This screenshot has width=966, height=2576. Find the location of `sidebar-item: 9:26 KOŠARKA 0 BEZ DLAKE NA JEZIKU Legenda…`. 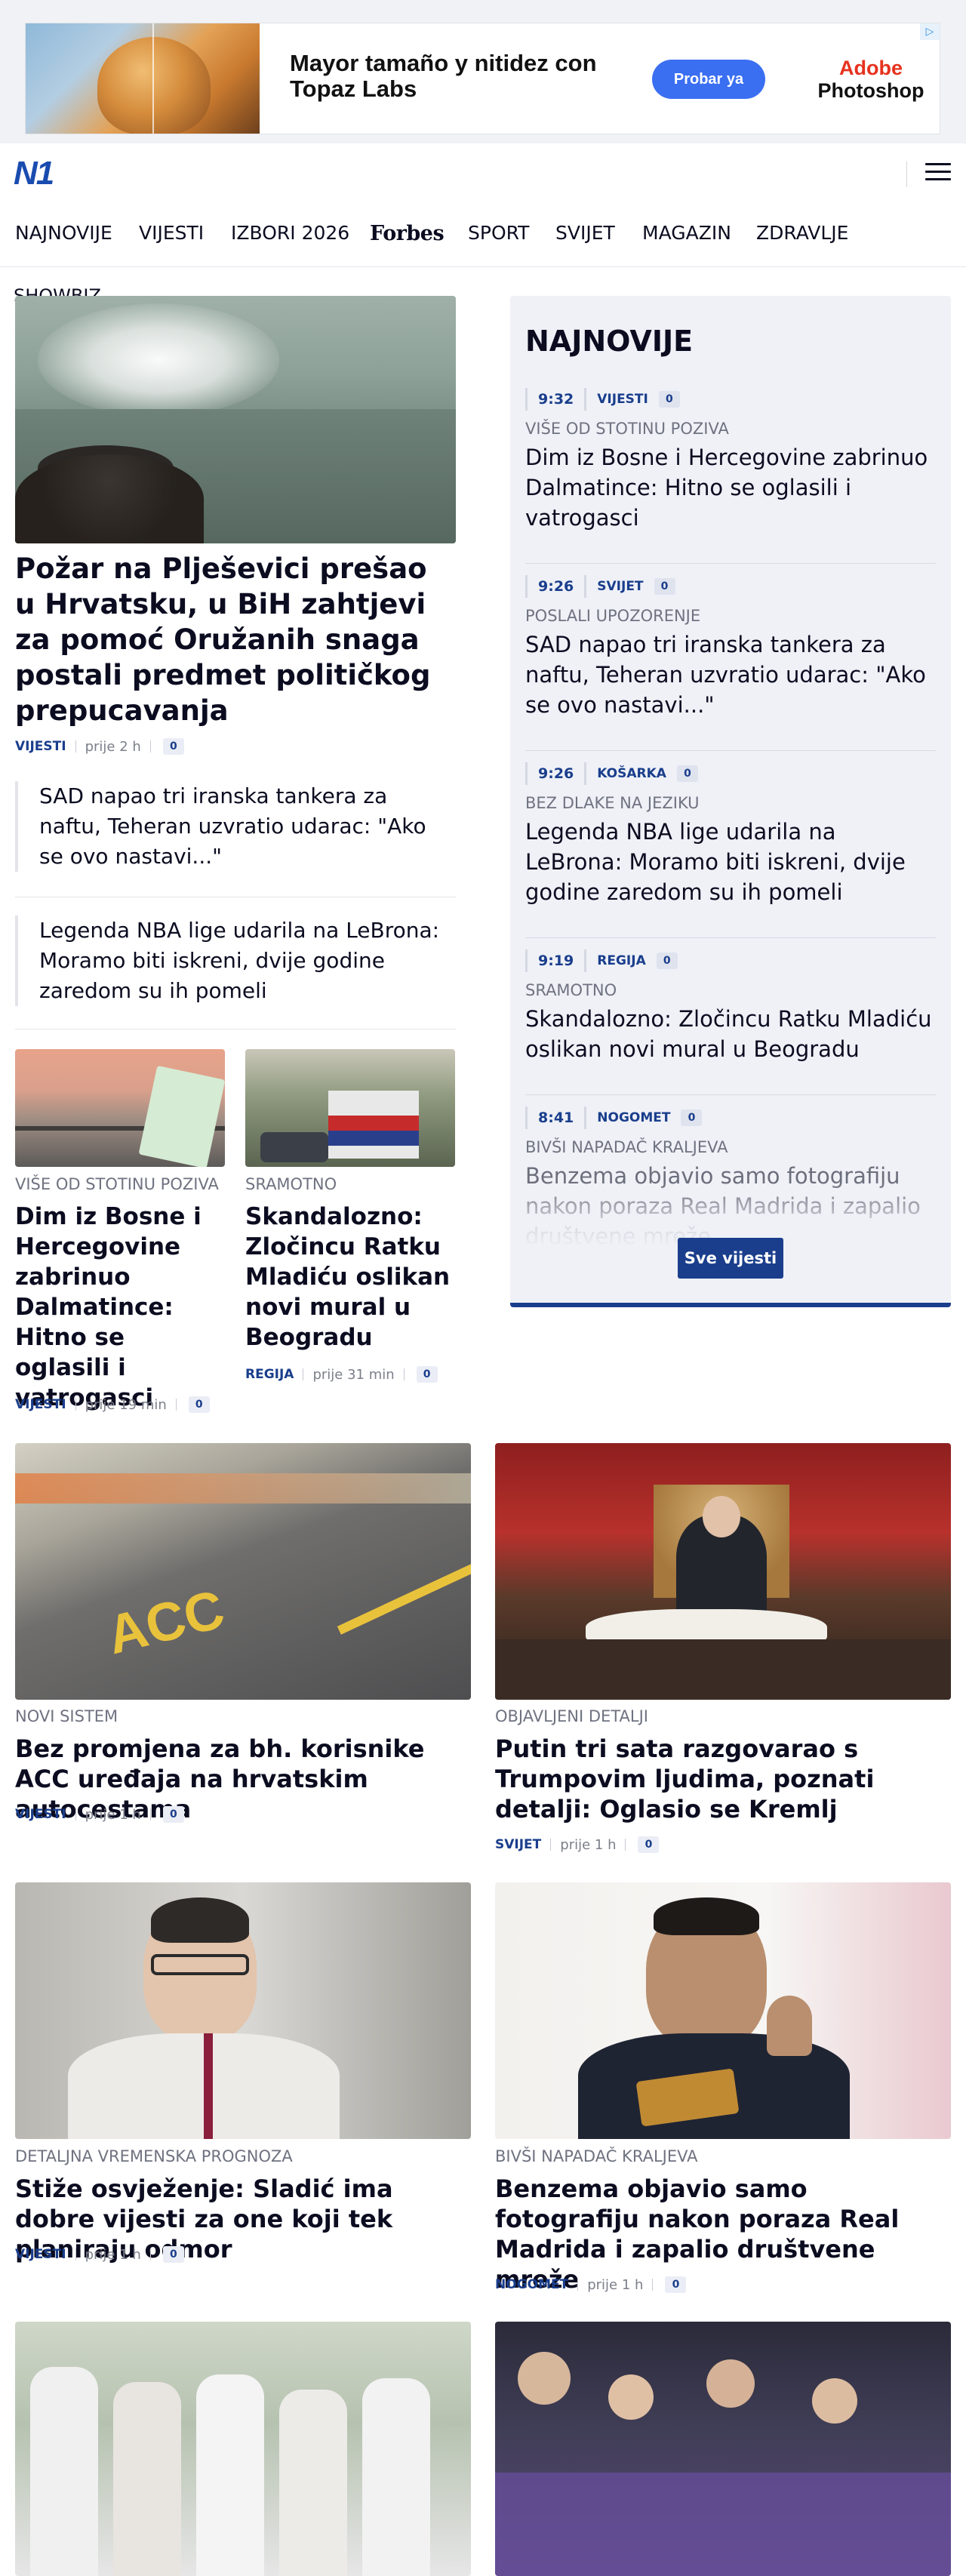

sidebar-item: 9:26 KOŠARKA 0 BEZ DLAKE NA JEZIKU Legenda… is located at coordinates (730, 834).